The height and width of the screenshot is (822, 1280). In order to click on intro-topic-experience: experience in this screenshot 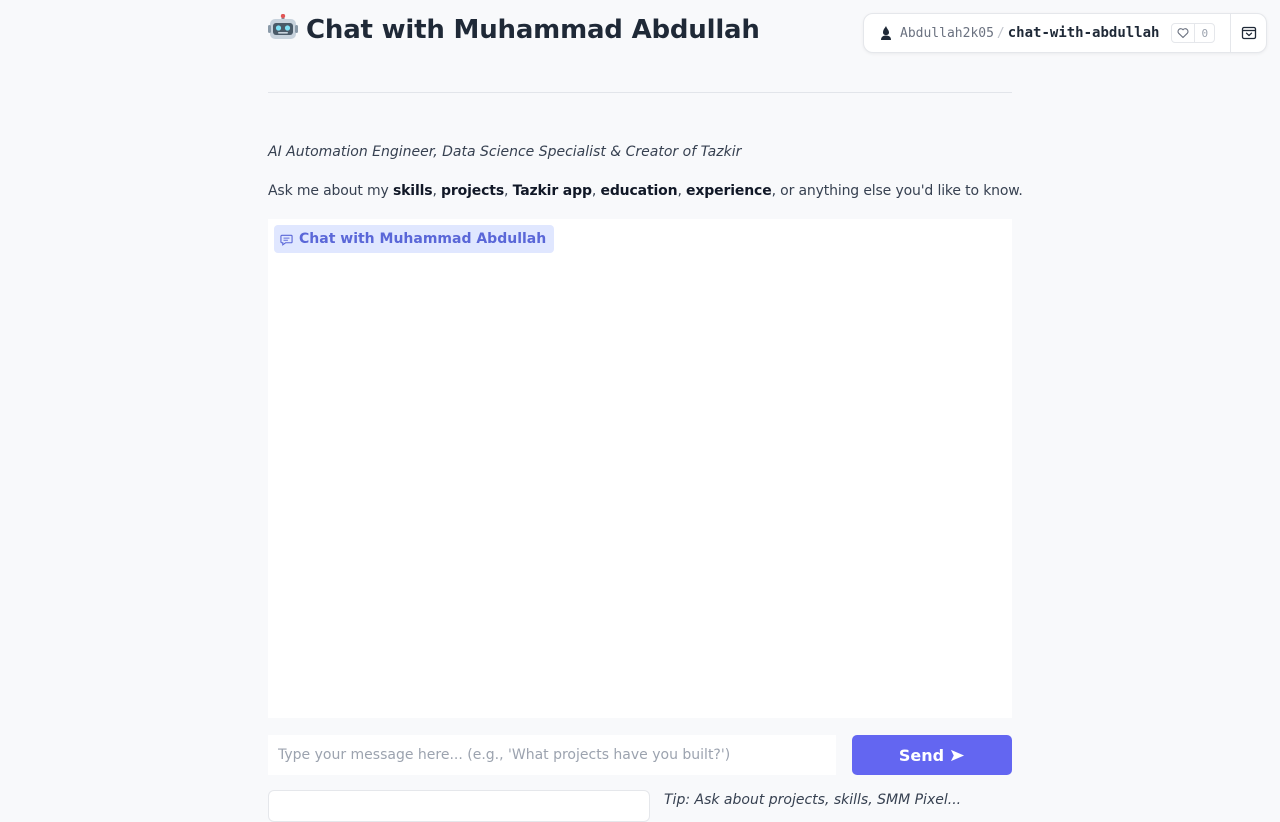, I will do `click(729, 191)`.